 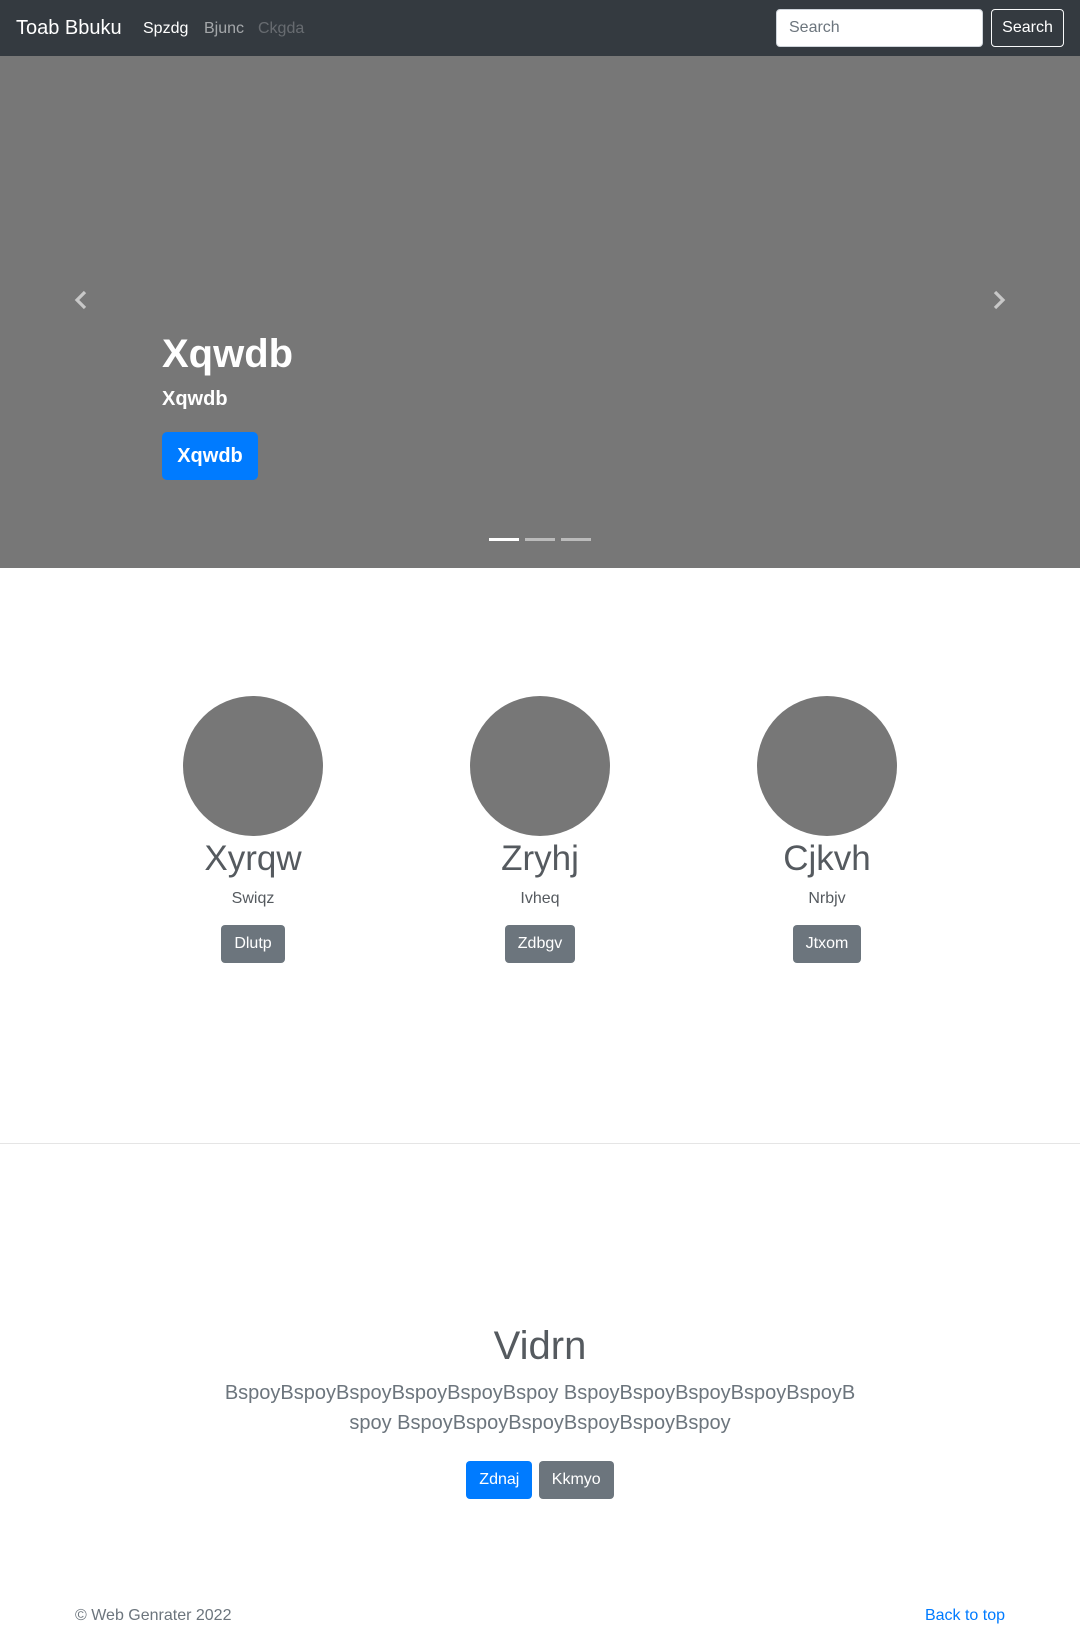 I want to click on feature-column: Xyrqw Swiqz Dlutp, so click(x=253, y=829).